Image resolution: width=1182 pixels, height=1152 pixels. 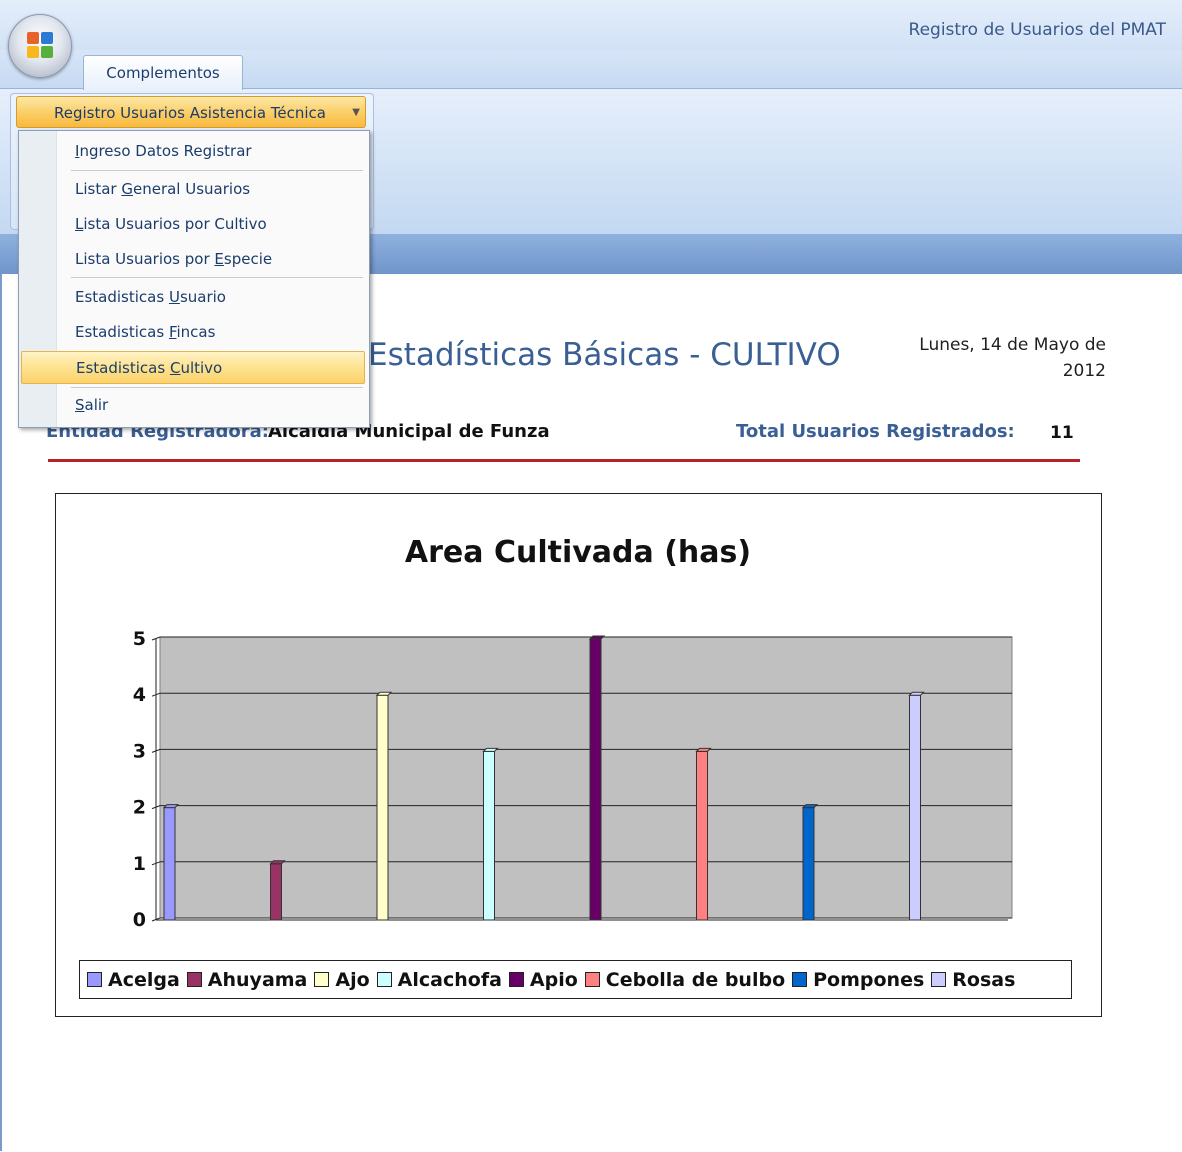 What do you see at coordinates (553, 979) in the screenshot?
I see `legend-label: Apio` at bounding box center [553, 979].